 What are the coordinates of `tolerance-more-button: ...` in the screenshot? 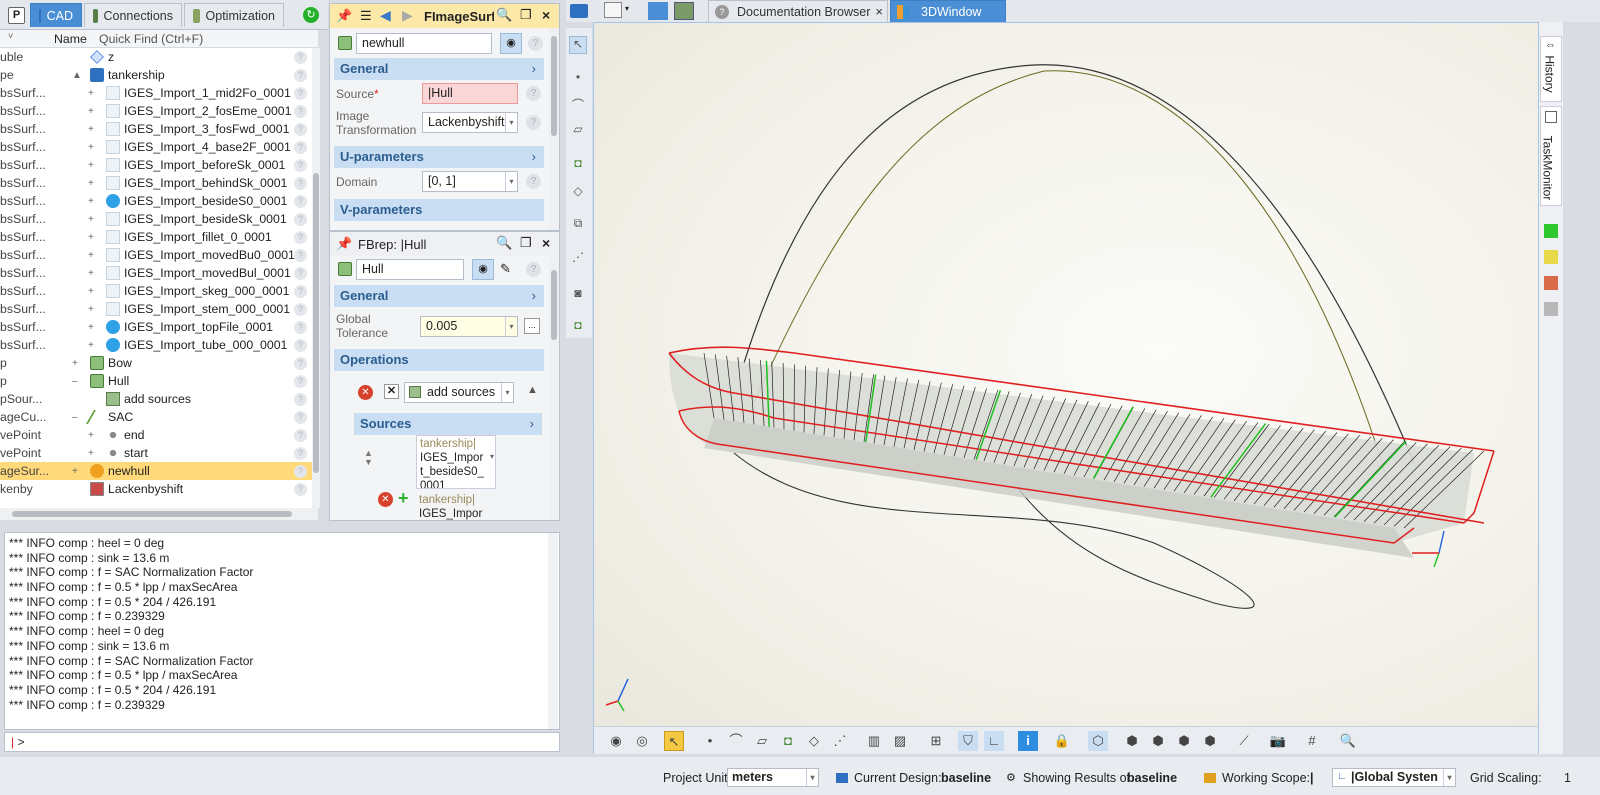 It's located at (532, 326).